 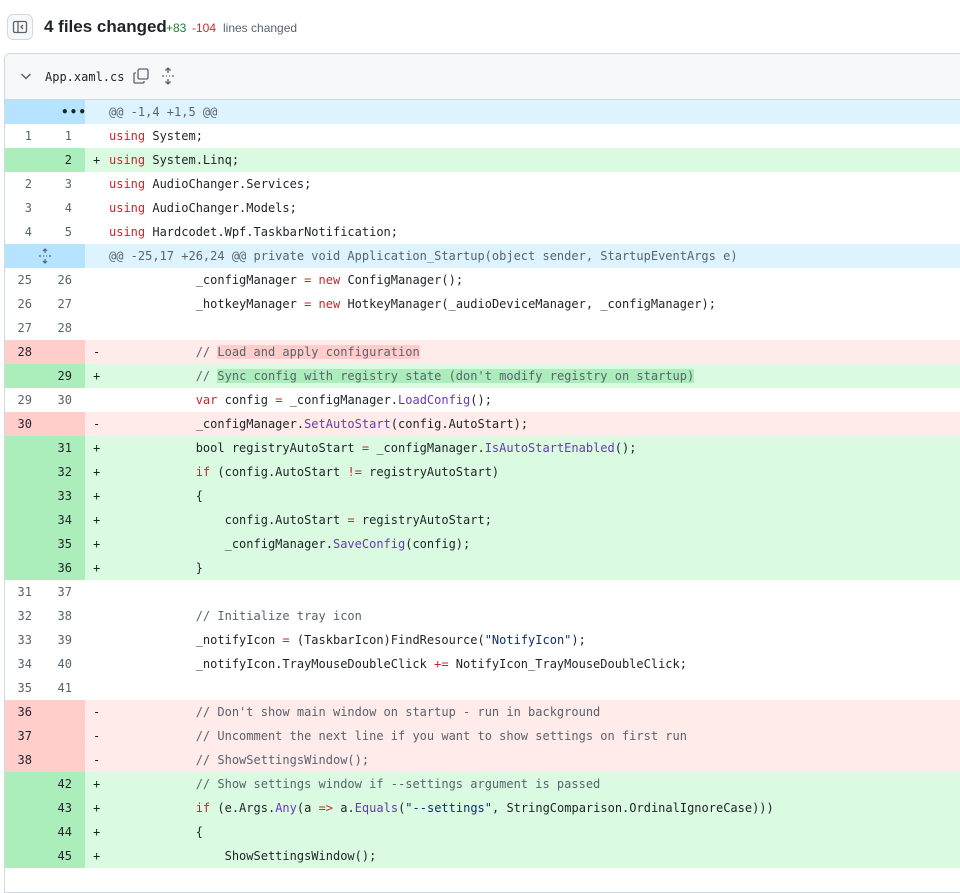 I want to click on old-line-number: 29, so click(x=25, y=400).